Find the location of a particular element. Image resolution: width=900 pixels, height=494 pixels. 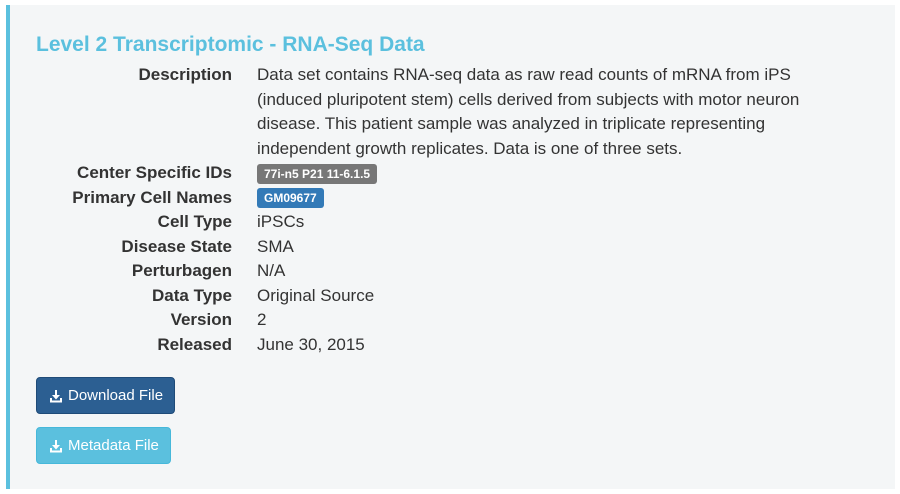

primary-cell-names-row: Primary Cell Names GM09677 is located at coordinates (450, 198).